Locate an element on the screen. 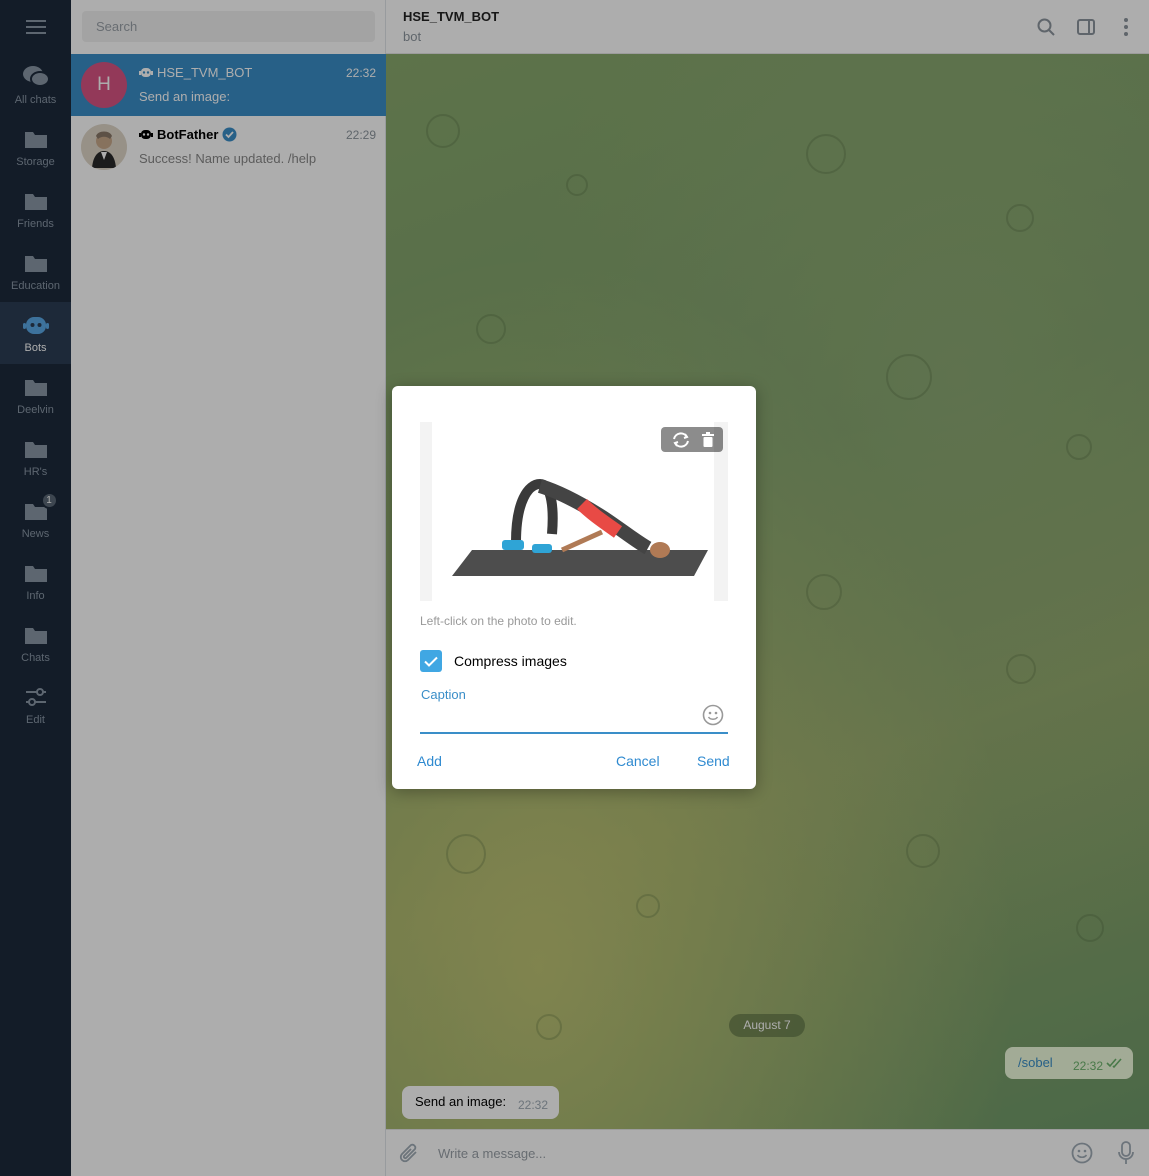 Image resolution: width=1149 pixels, height=1176 pixels. check-icon is located at coordinates (431, 661).